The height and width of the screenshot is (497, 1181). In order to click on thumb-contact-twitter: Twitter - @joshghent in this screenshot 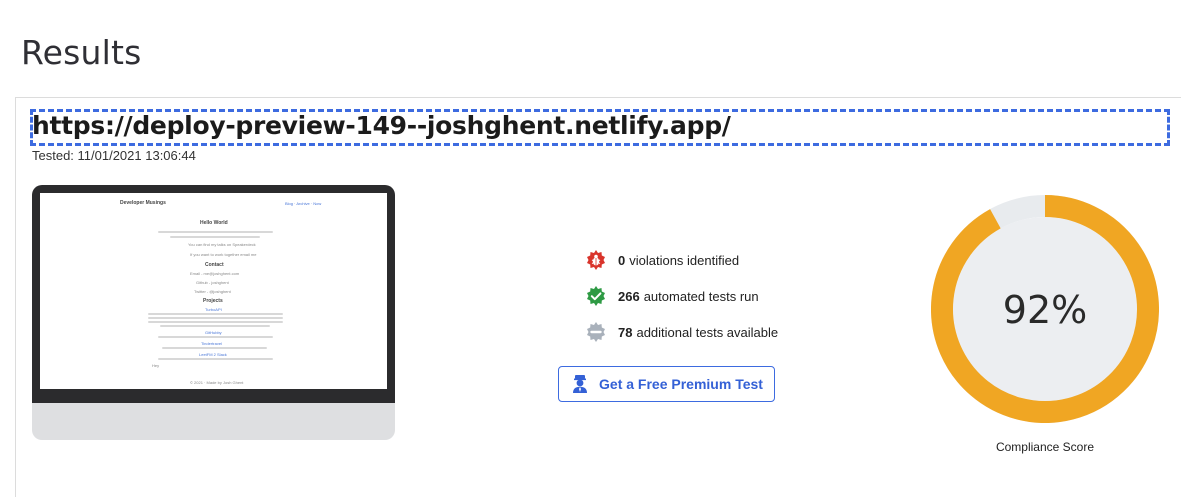, I will do `click(212, 291)`.